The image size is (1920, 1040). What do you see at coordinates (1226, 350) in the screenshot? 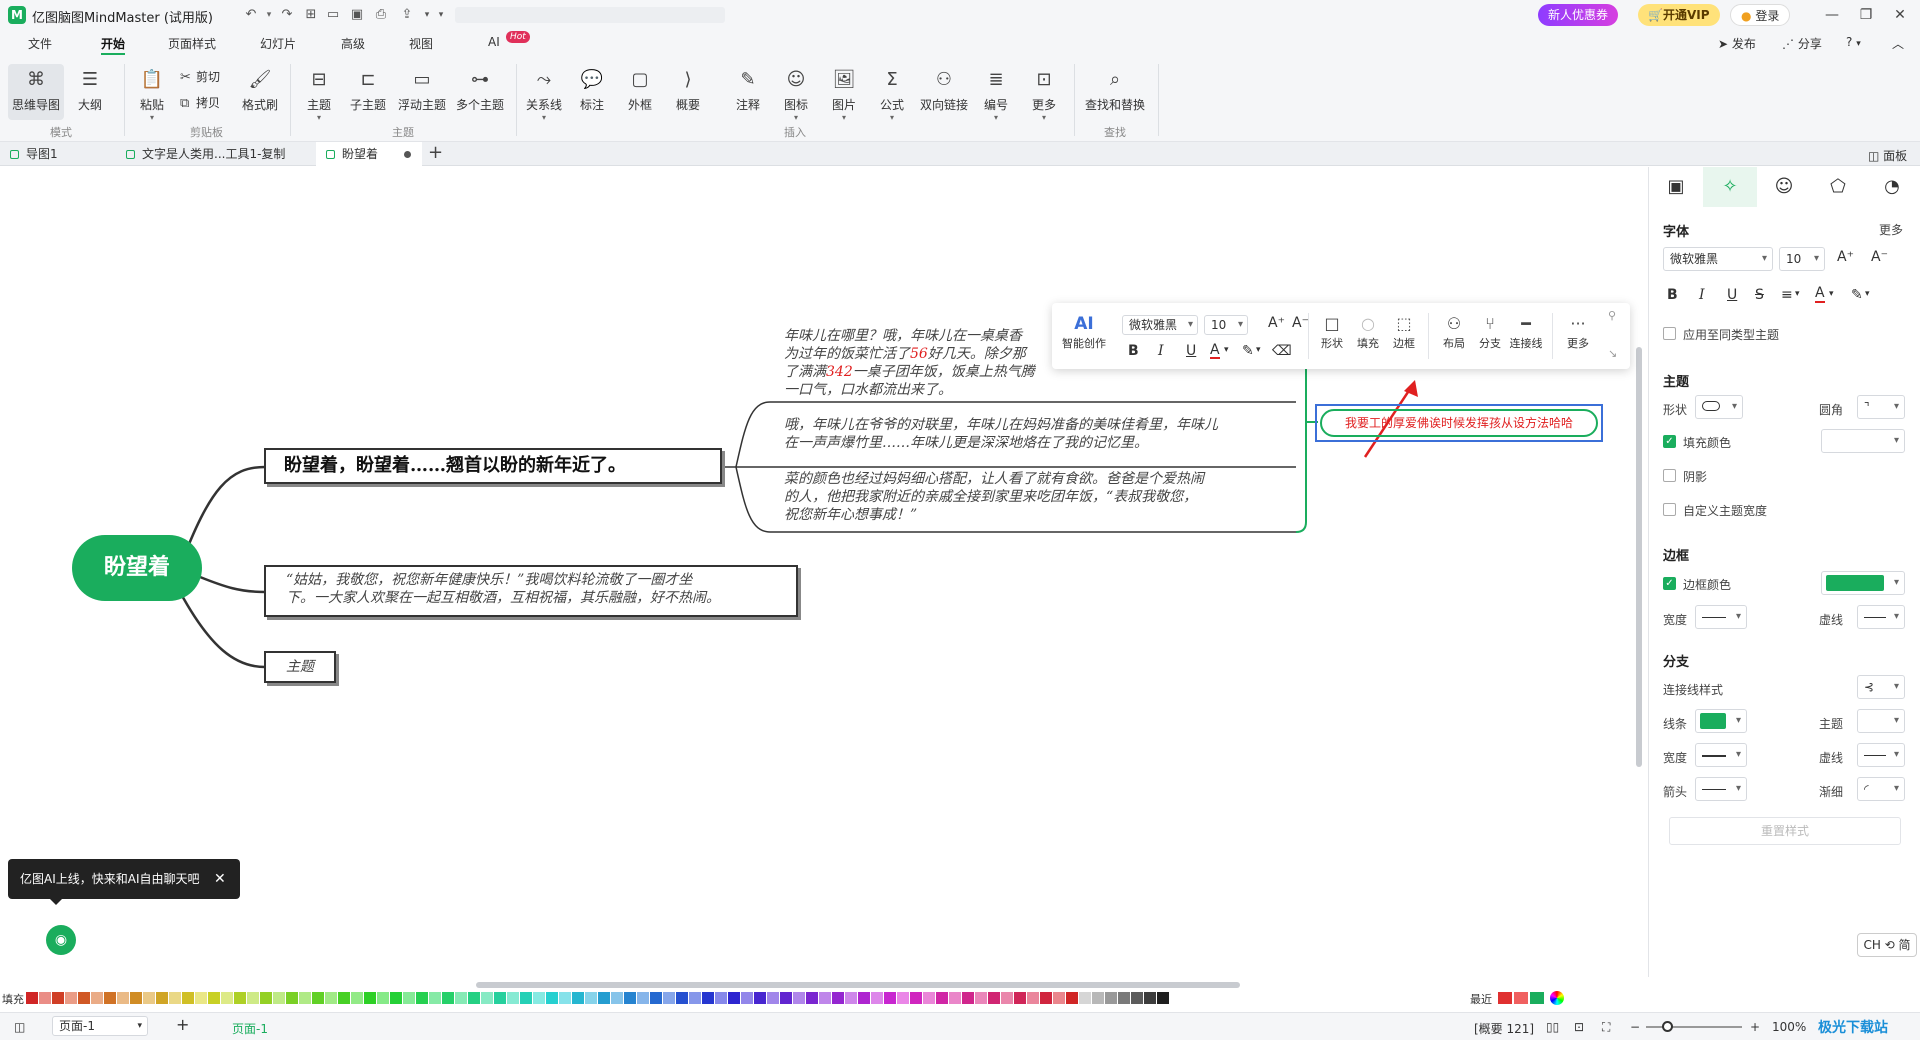
I see `font-color-dropdown-icon: ▾` at bounding box center [1226, 350].